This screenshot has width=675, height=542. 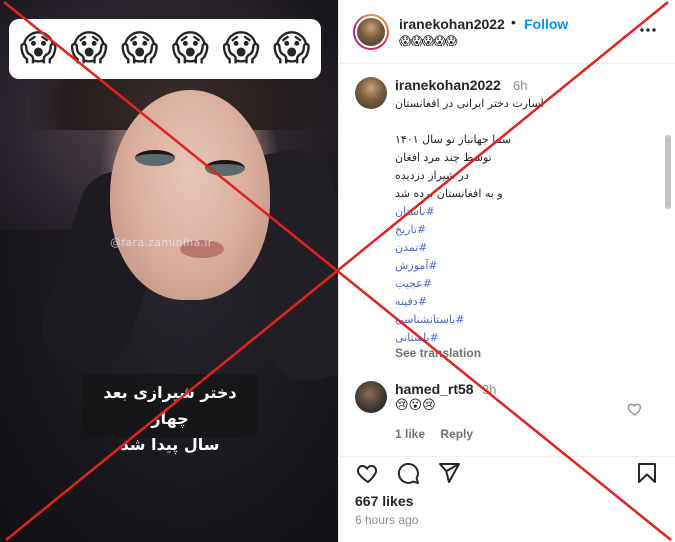 I want to click on emoji-overlay-strip: 😱 😱 😱 😱 😱 😱, so click(x=165, y=49).